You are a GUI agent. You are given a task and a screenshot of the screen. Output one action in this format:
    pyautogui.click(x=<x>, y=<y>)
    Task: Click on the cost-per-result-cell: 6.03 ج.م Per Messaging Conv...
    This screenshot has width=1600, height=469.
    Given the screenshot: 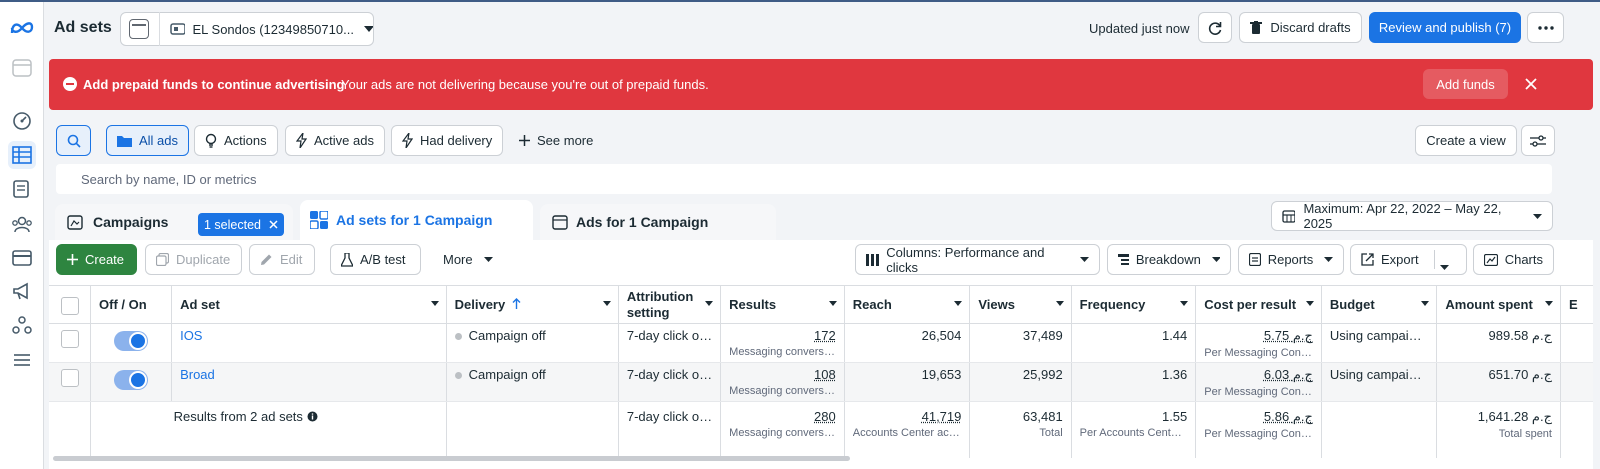 What is the action you would take?
    pyautogui.click(x=1258, y=382)
    